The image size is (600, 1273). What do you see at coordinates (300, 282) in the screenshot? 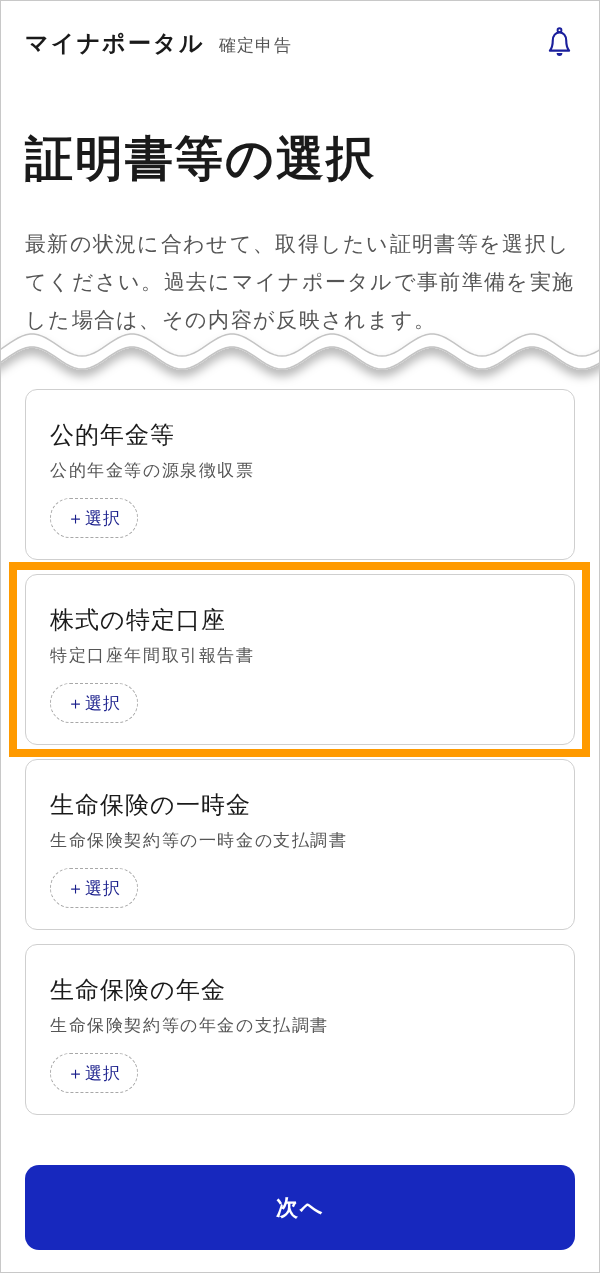
I see `description-text: 最新の状況に合わせて、取得したい証明書等を選択してください。過去にマイナポータルで事前準備を実施した場合は、その内容が反映されます。` at bounding box center [300, 282].